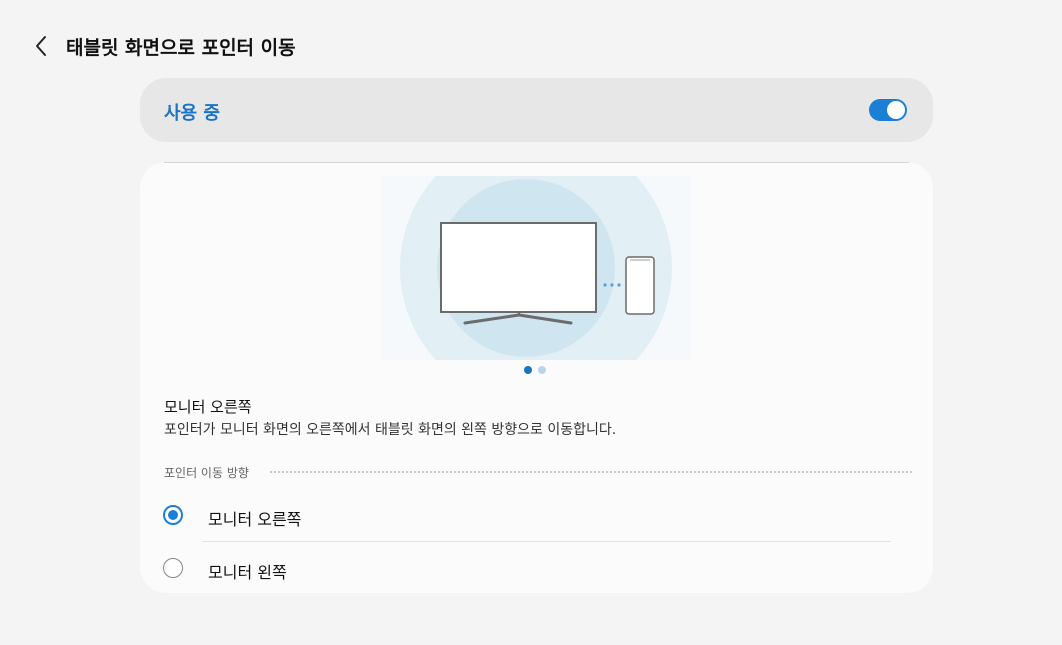  Describe the element at coordinates (255, 519) in the screenshot. I see `option-label: 모니터 오른쪽` at that location.